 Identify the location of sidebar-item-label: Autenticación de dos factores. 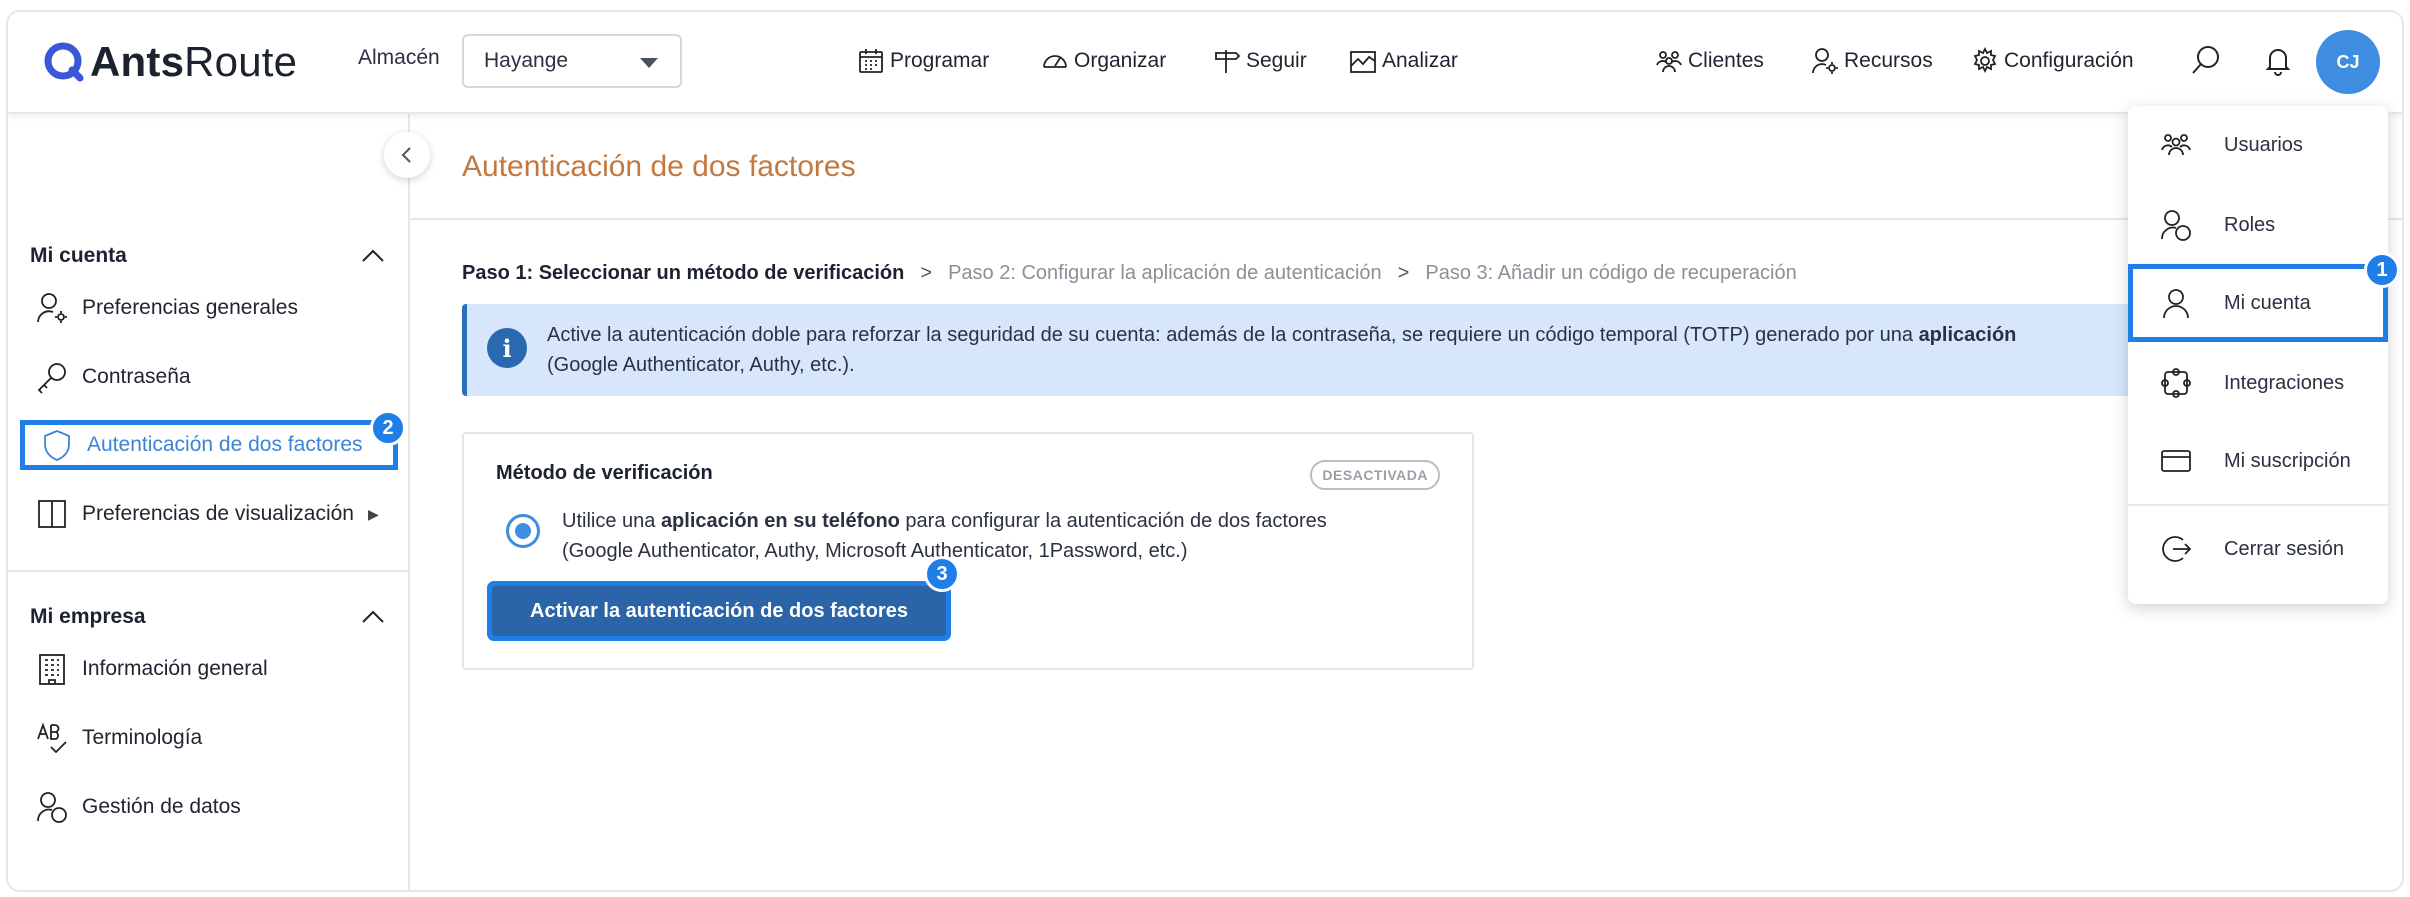
(225, 444).